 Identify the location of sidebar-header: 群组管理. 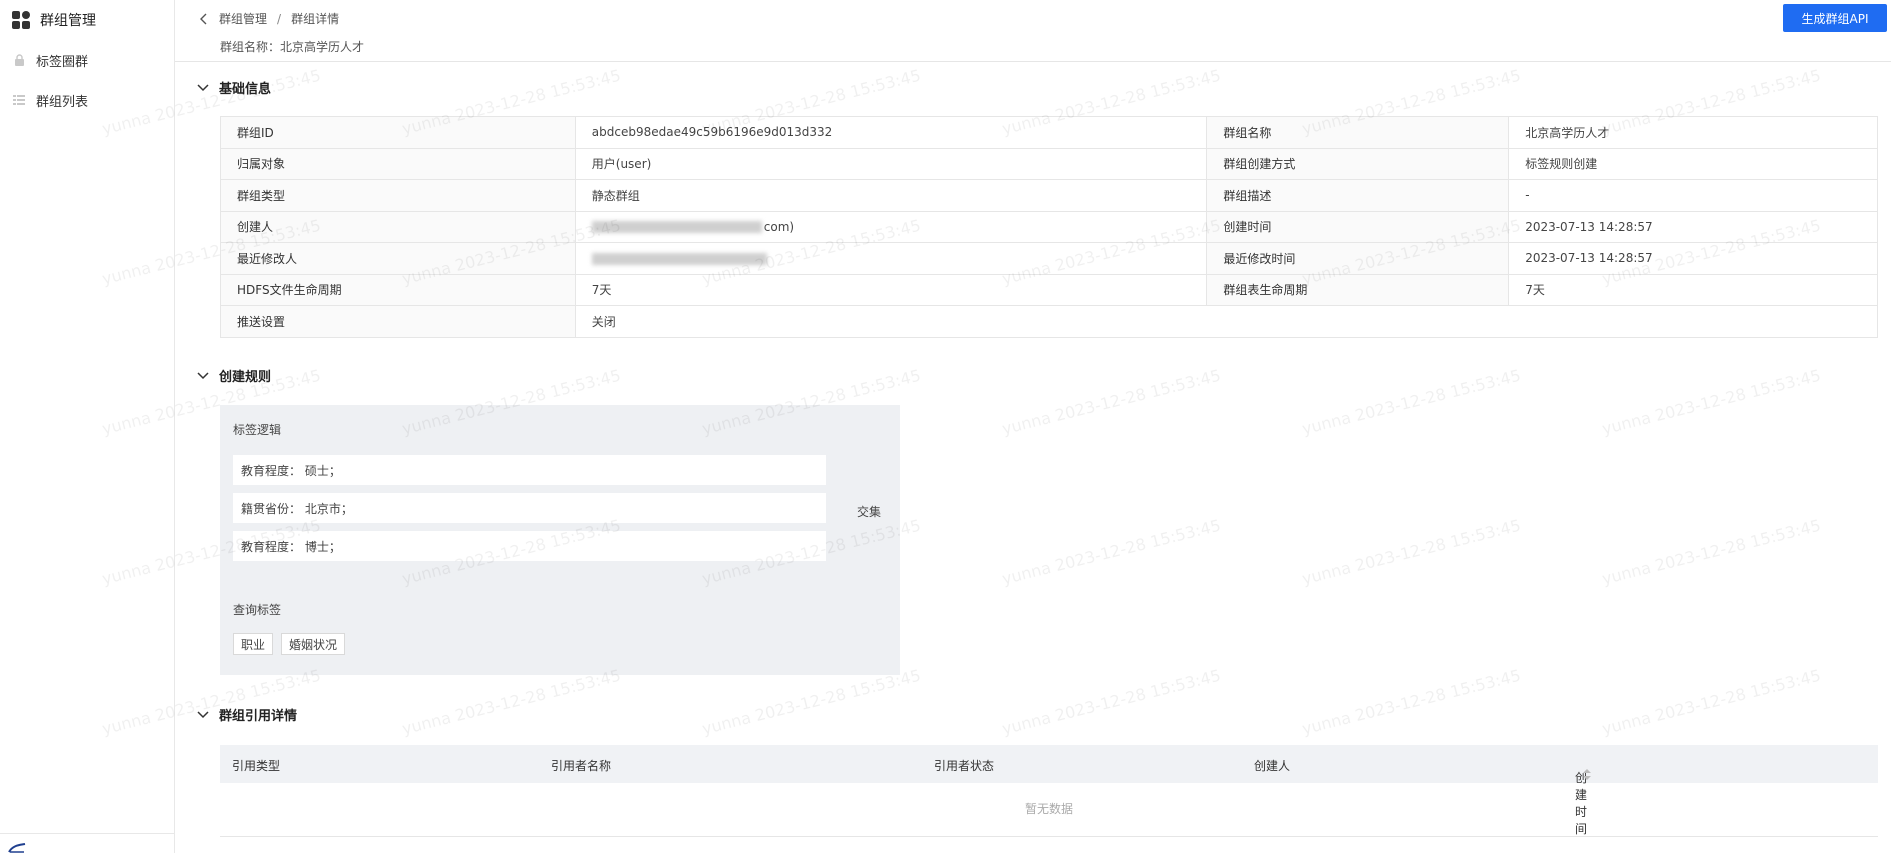
(87, 20).